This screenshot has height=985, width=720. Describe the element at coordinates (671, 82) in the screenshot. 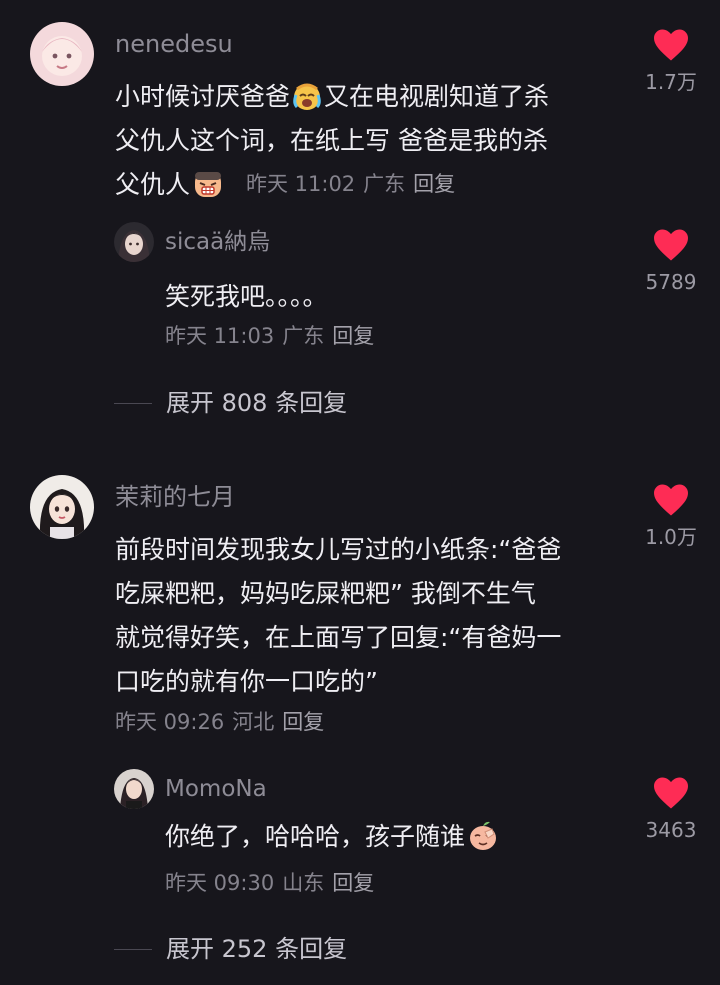

I see `like-count: 1.7万` at that location.